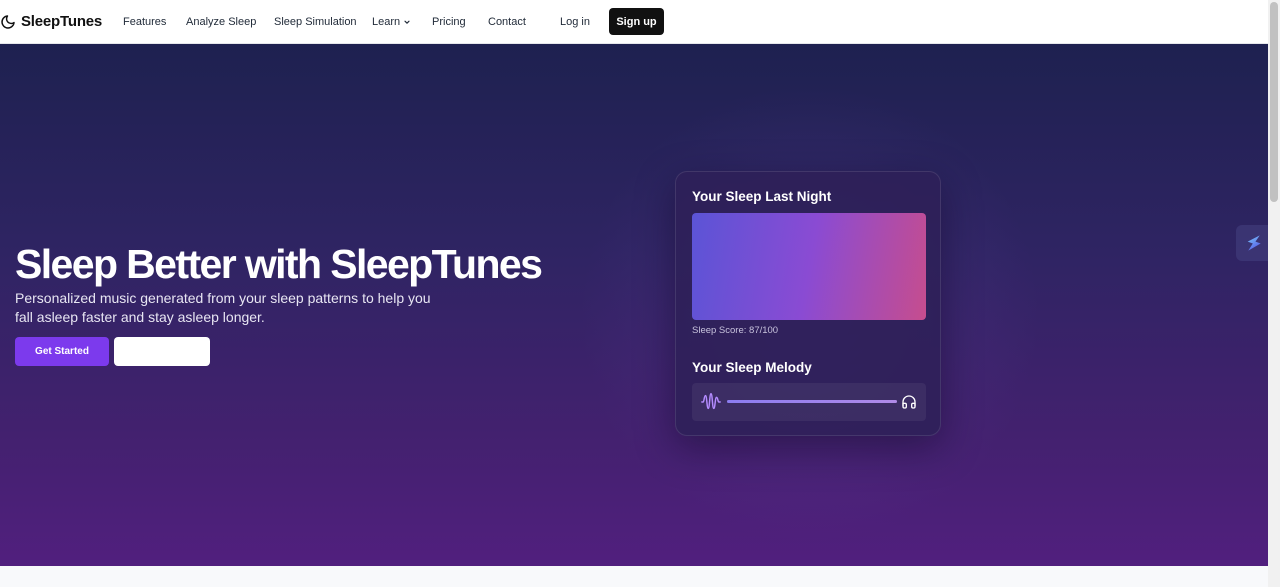  Describe the element at coordinates (762, 196) in the screenshot. I see `sleep-last-night-heading: Your Sleep Last Night` at that location.